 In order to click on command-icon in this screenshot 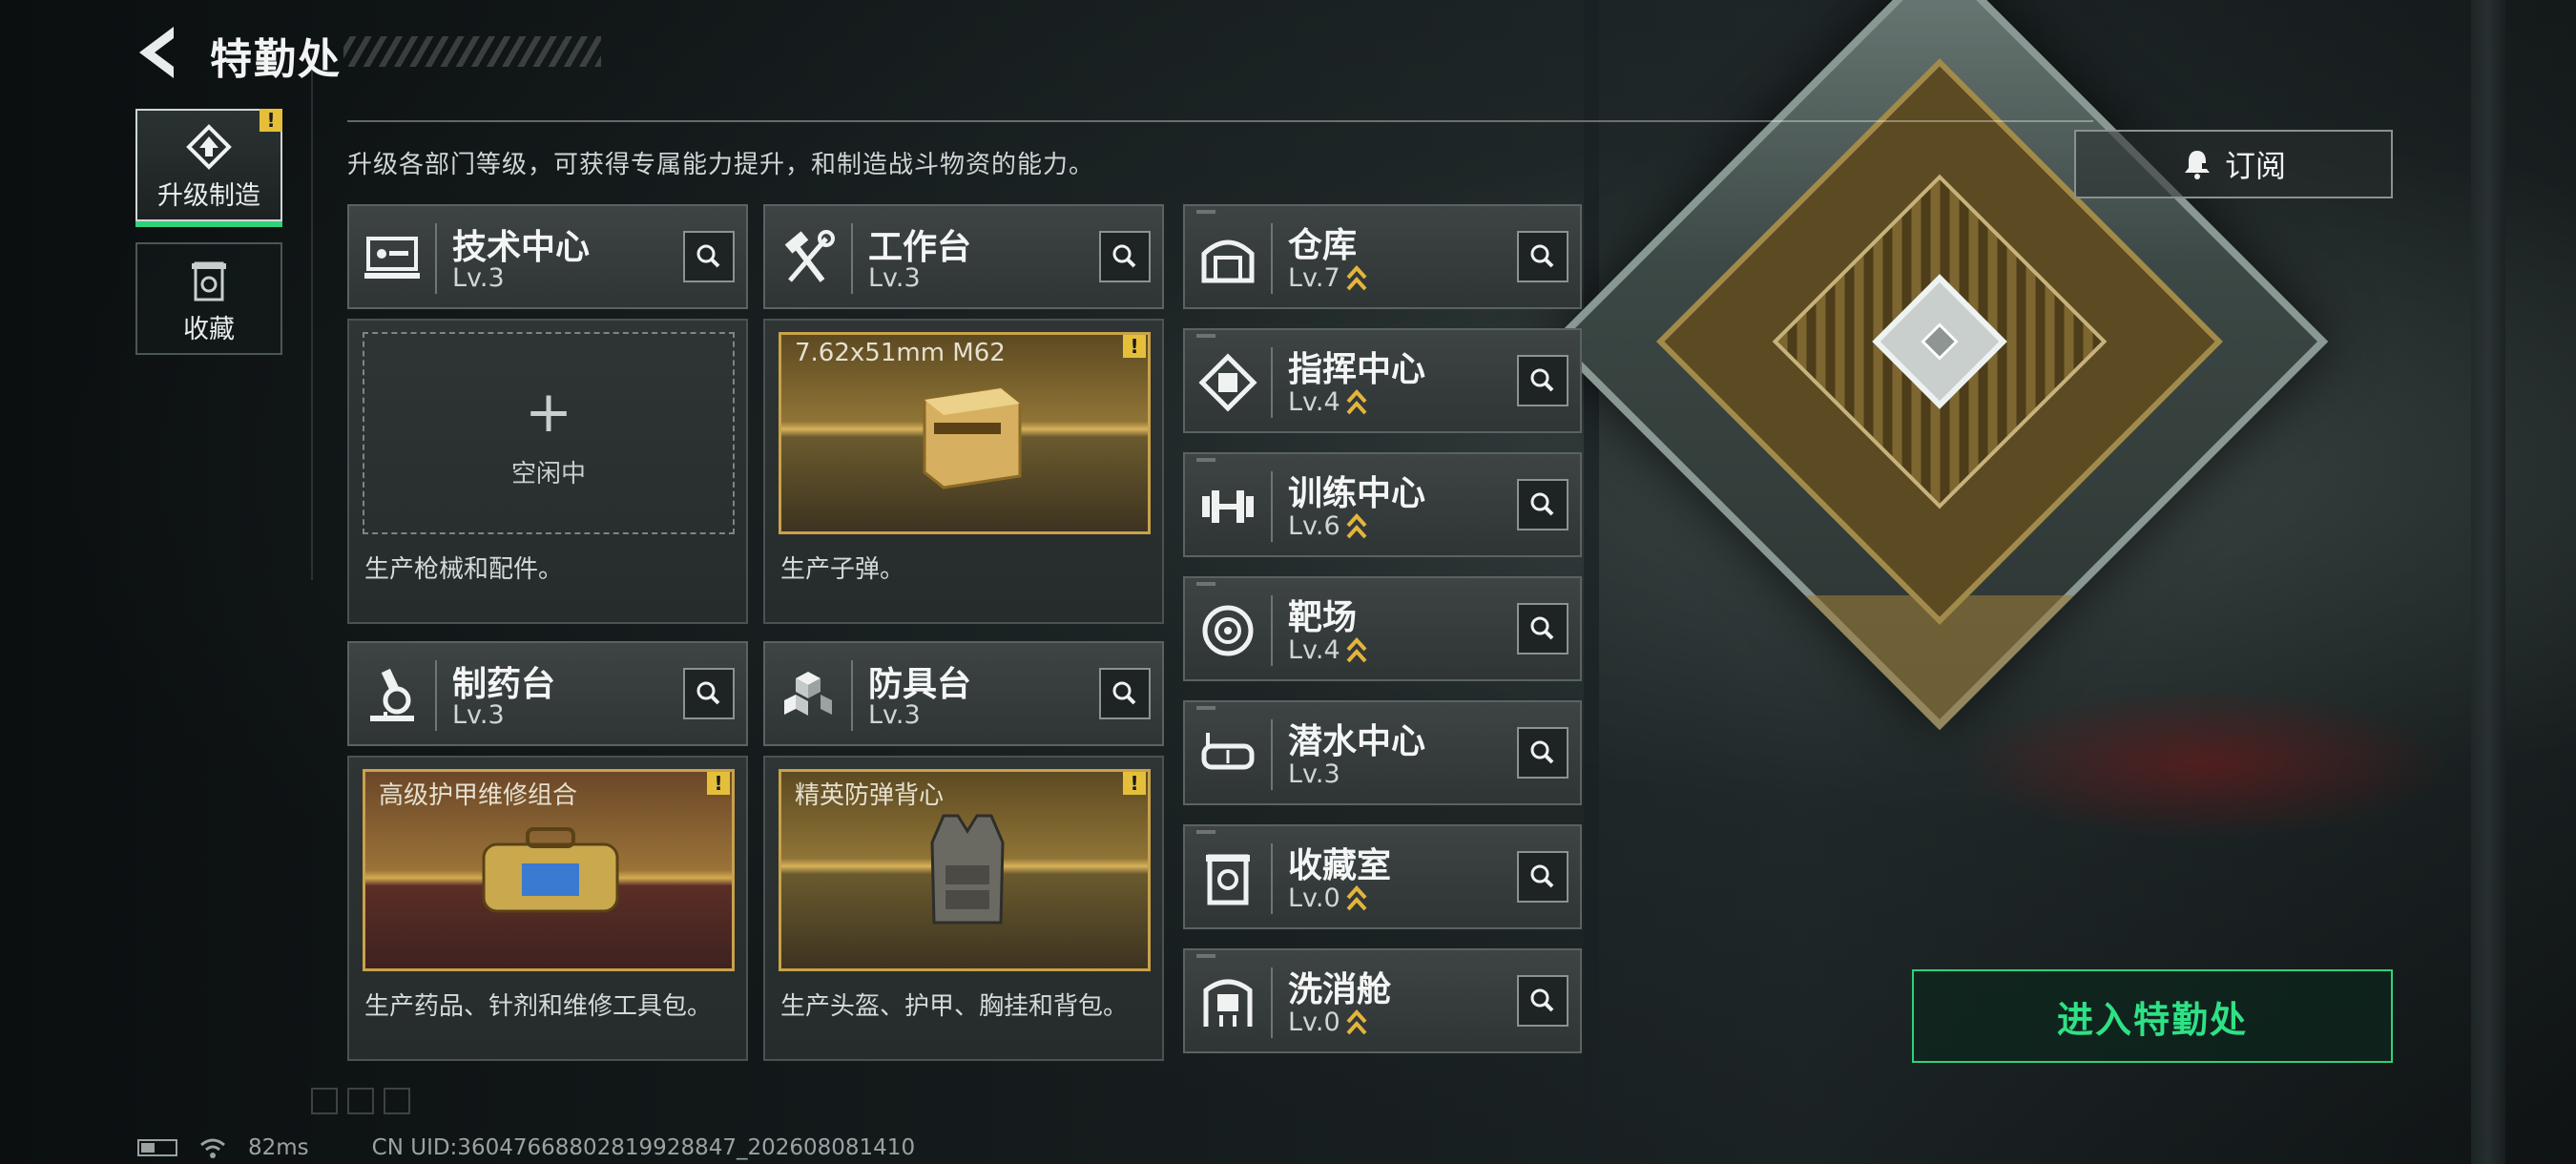, I will do `click(1227, 383)`.